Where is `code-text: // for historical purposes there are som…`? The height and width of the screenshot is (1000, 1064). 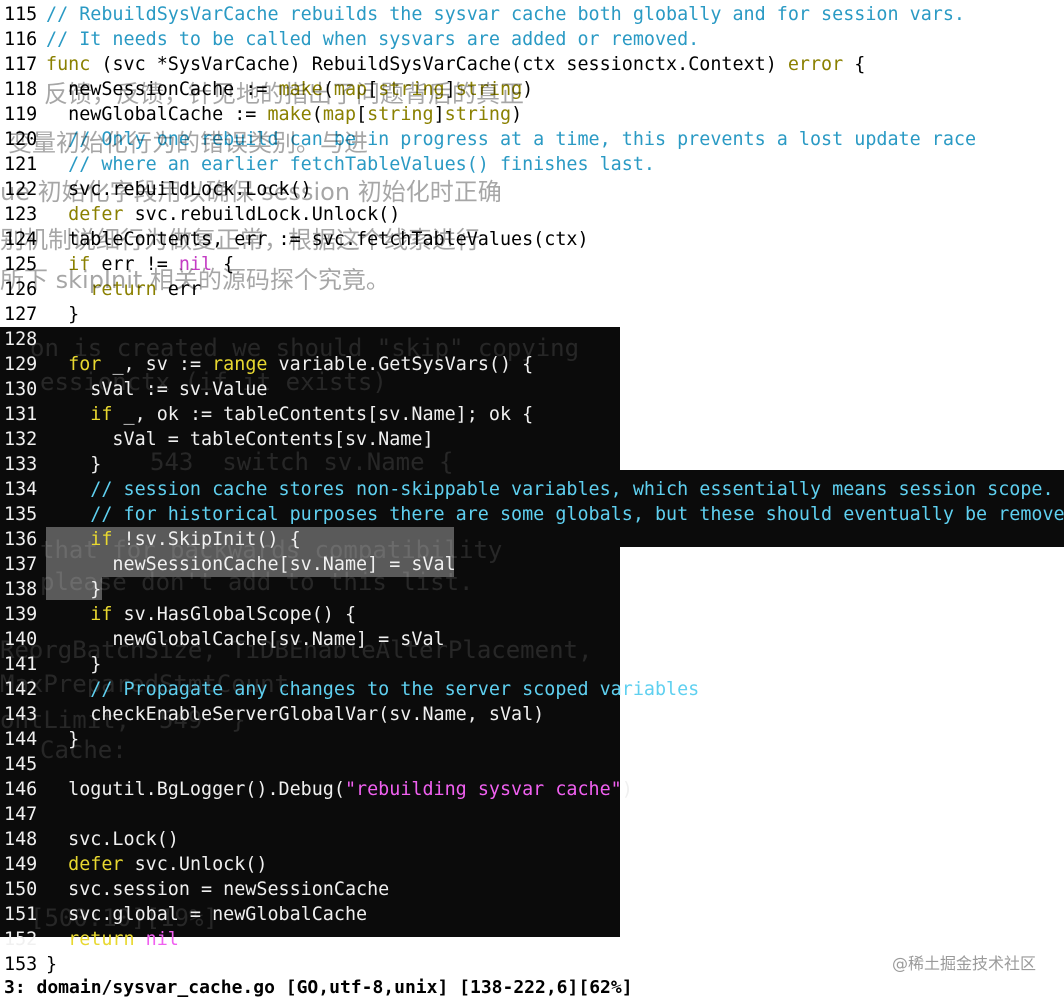 code-text: // for historical purposes there are som… is located at coordinates (555, 514).